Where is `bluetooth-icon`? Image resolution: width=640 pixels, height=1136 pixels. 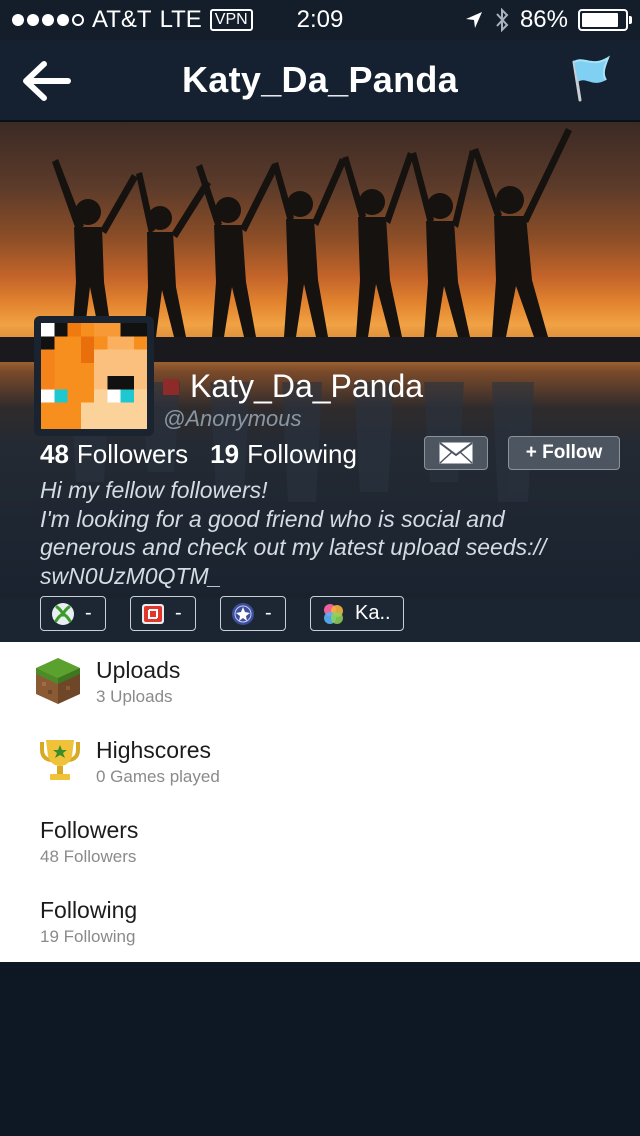 bluetooth-icon is located at coordinates (502, 20).